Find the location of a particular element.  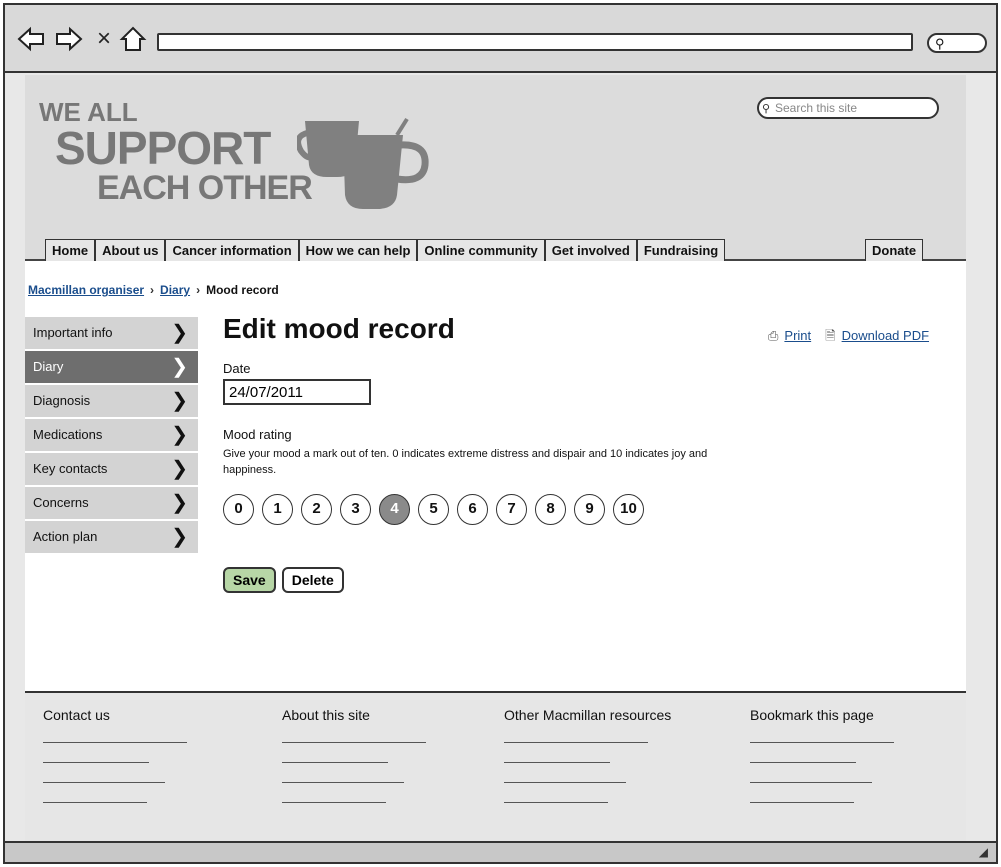

home-icon is located at coordinates (133, 38).